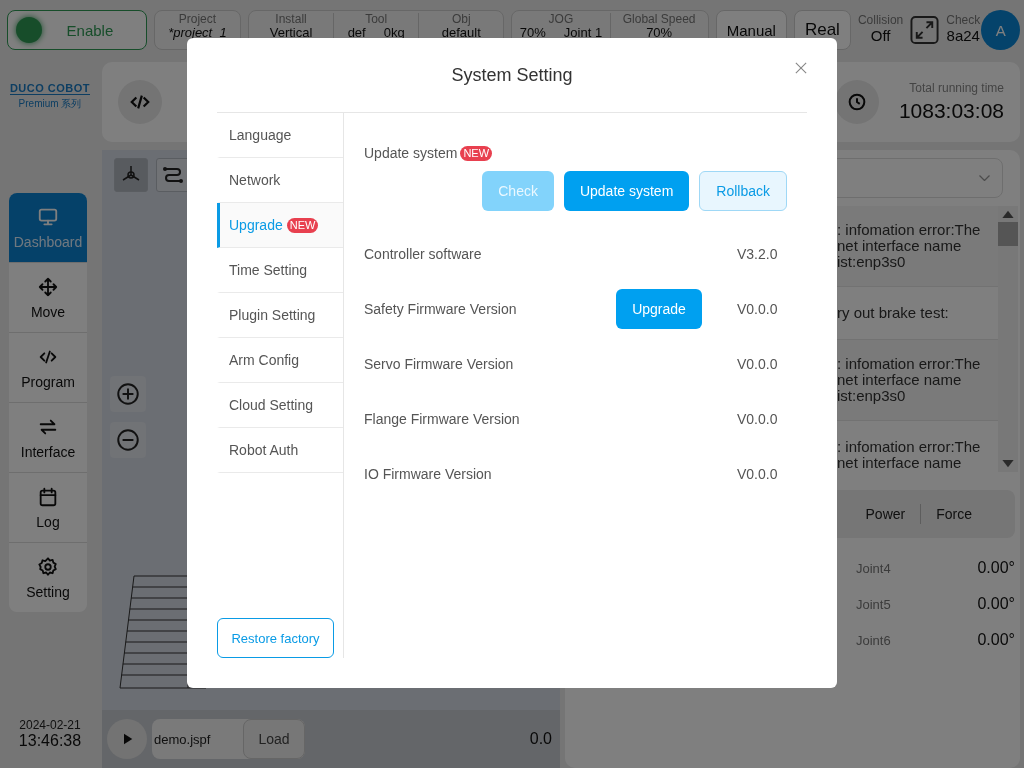 This screenshot has height=768, width=1024. I want to click on nav-item: Program, so click(48, 367).